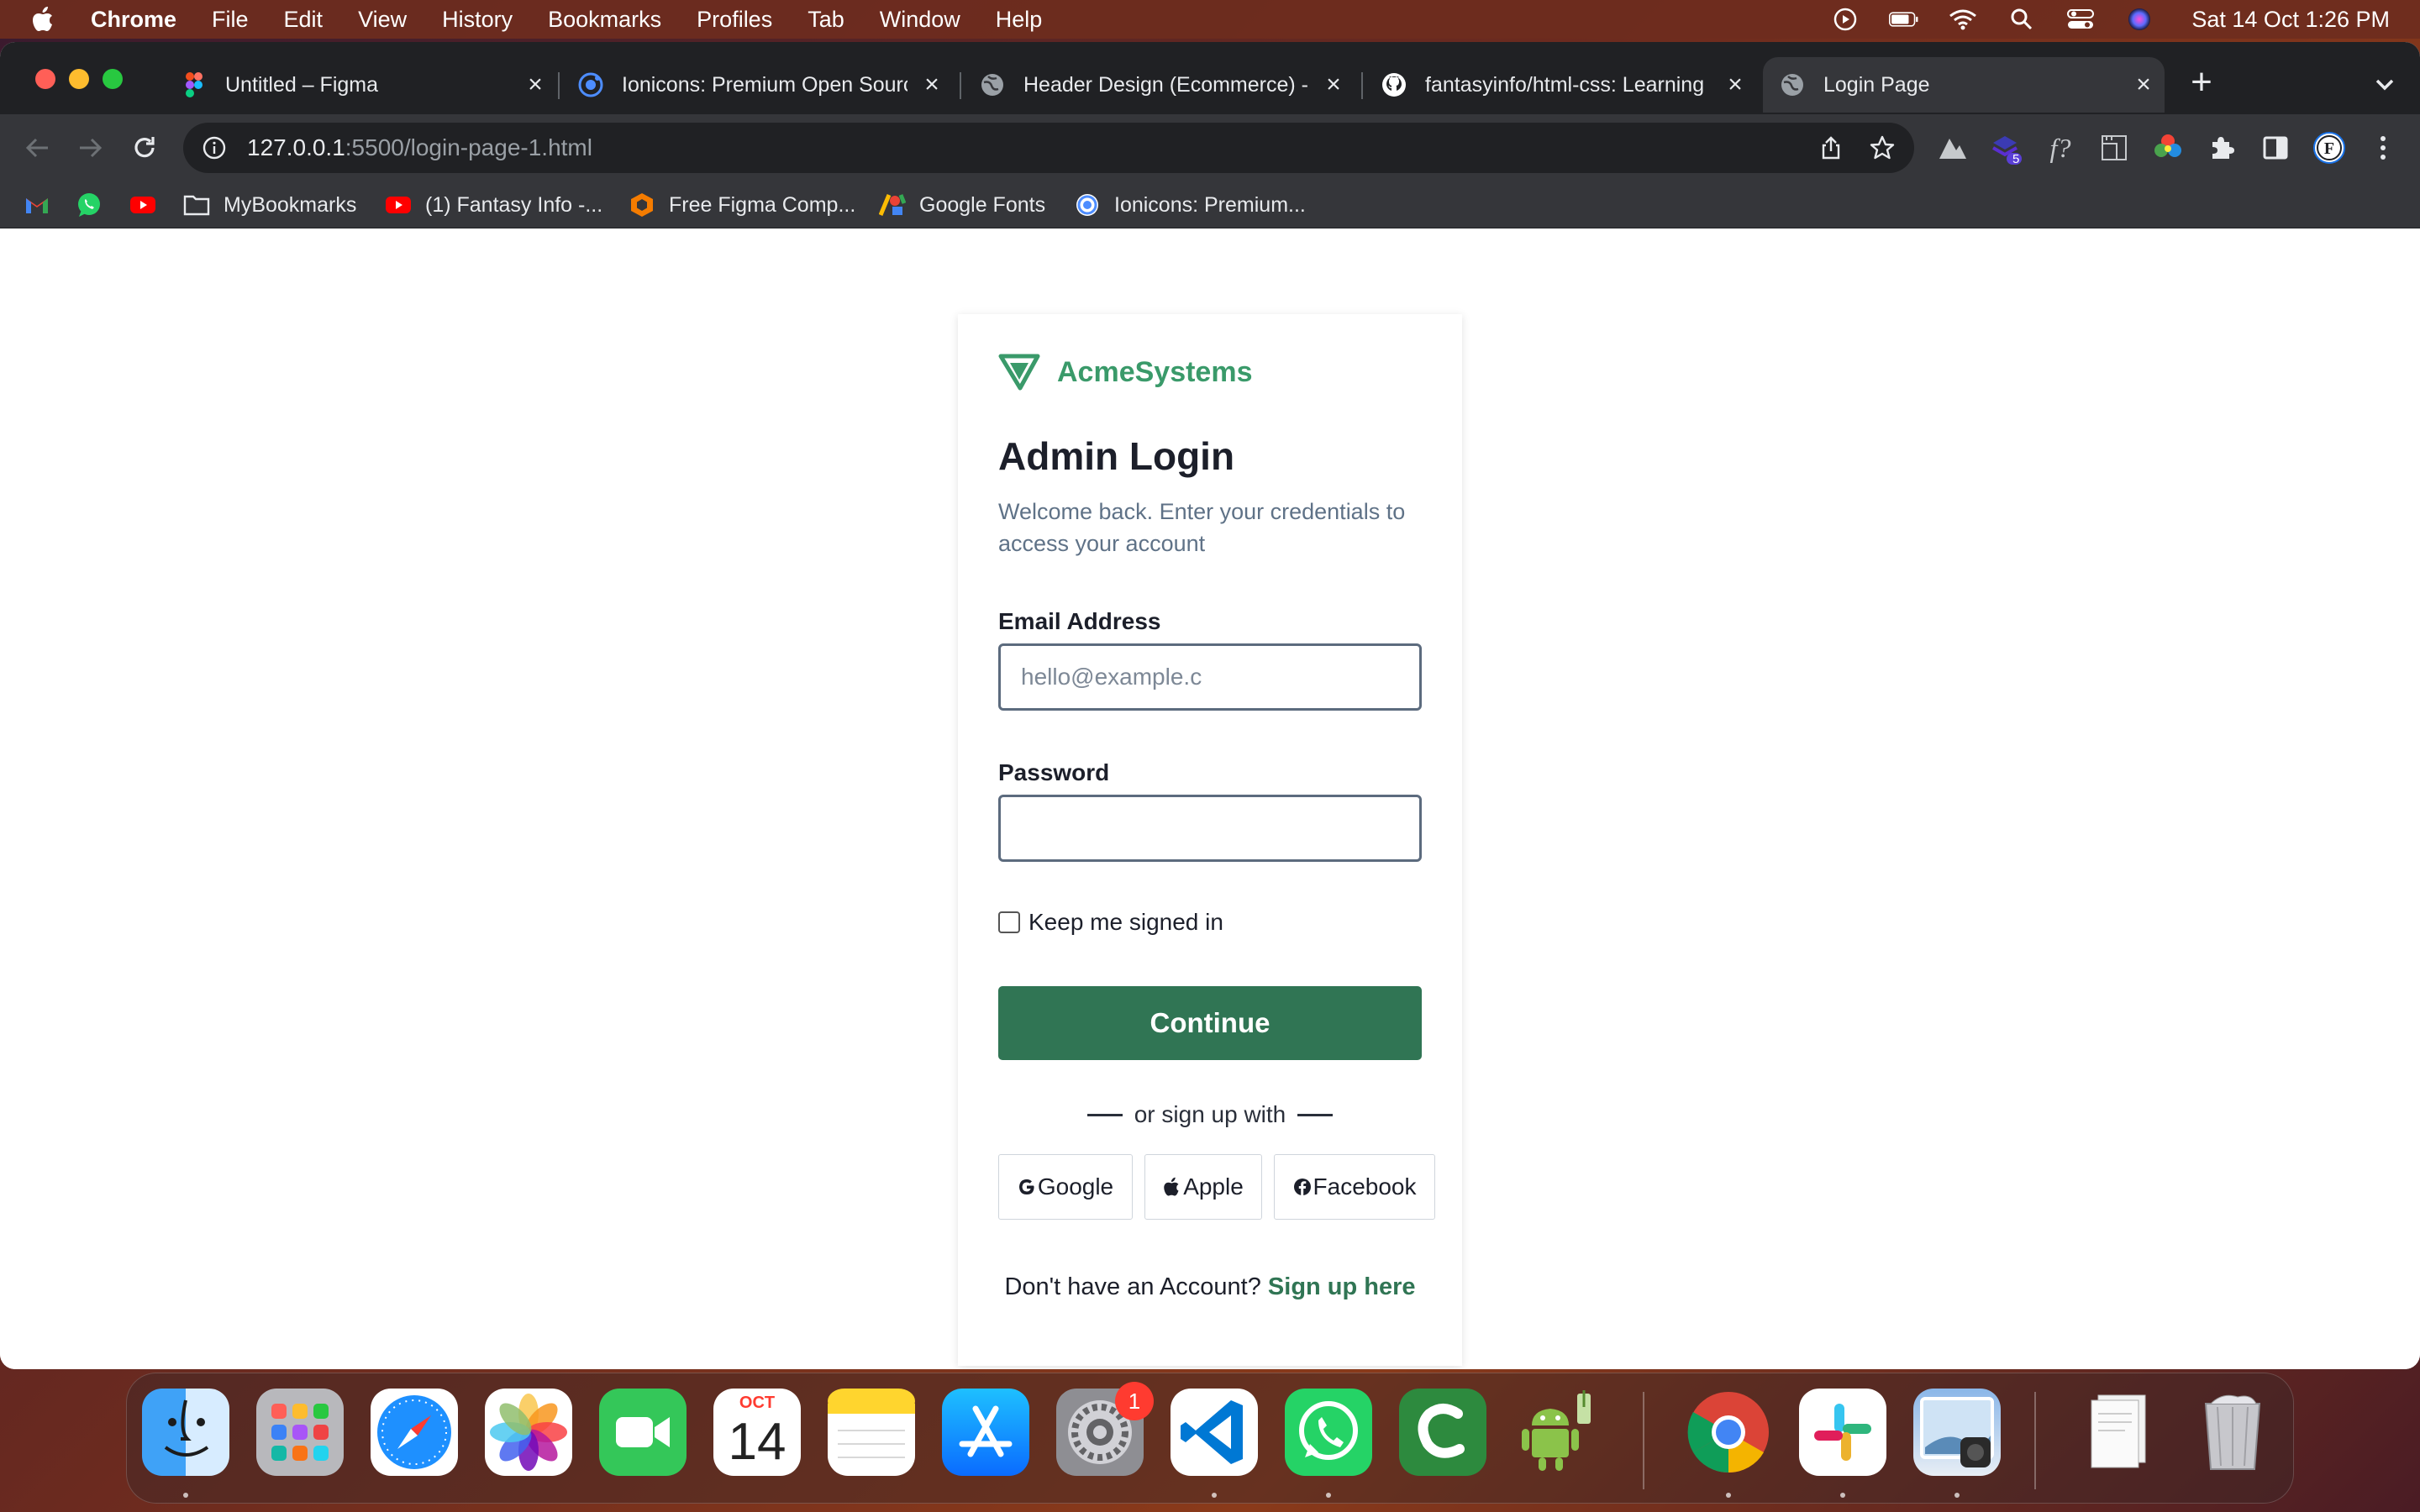  What do you see at coordinates (1957, 1432) in the screenshot?
I see `preview-icon` at bounding box center [1957, 1432].